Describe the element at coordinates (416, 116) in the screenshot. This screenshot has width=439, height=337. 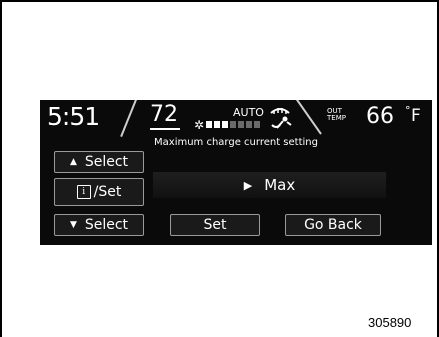
I see `temperature-unit: F` at that location.